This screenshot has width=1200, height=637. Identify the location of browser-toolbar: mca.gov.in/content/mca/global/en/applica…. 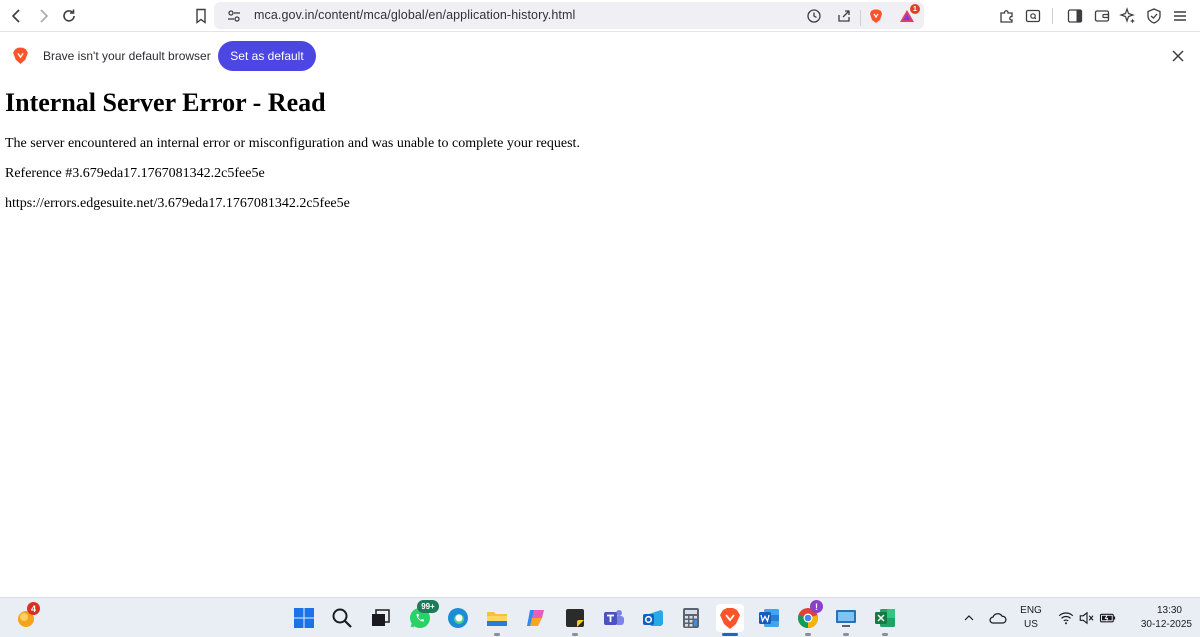
(600, 16).